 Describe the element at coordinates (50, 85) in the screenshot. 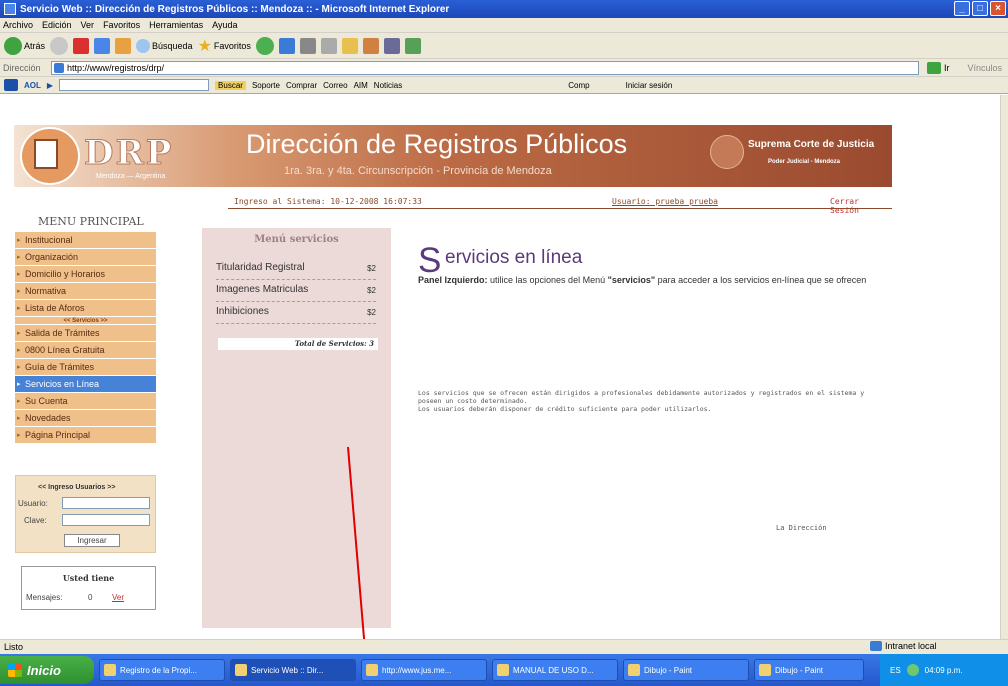

I see `aol-arrow-icon: ▶` at that location.